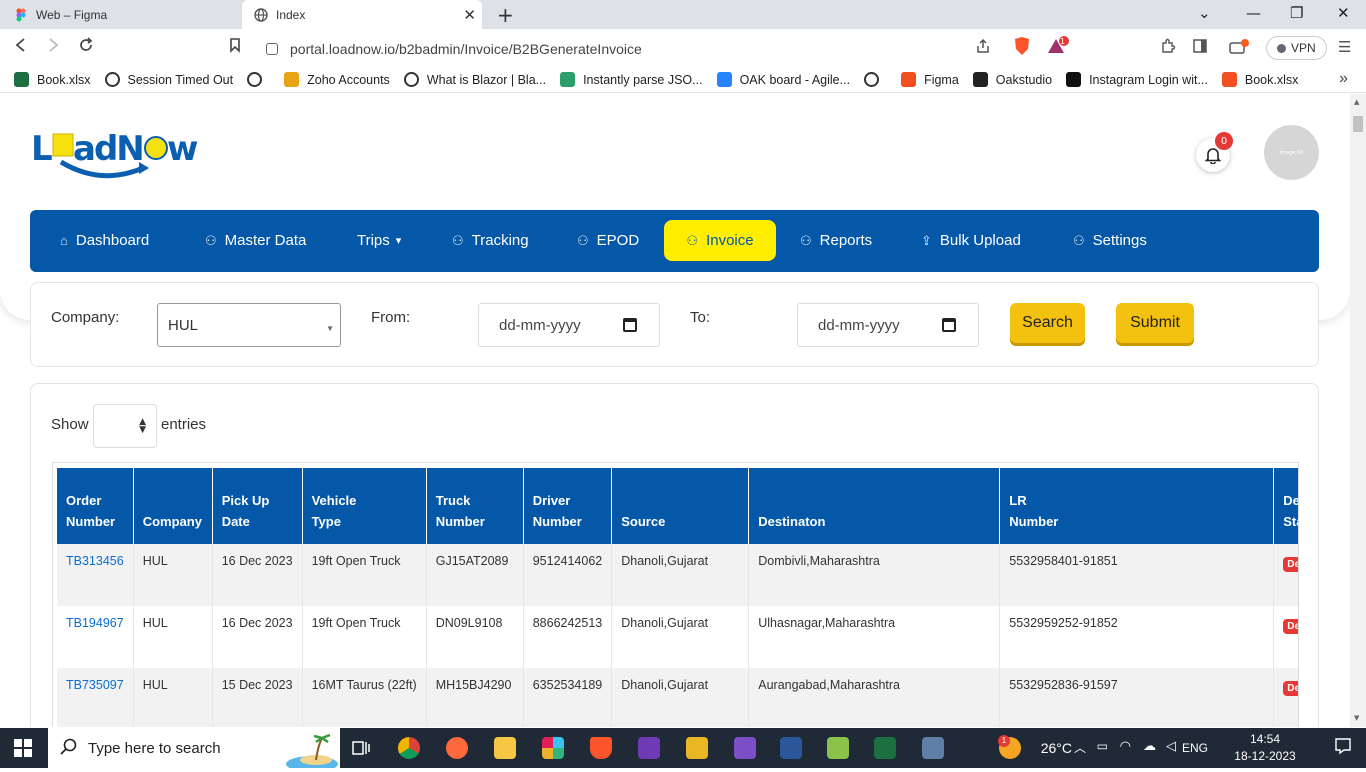  Describe the element at coordinates (874, 506) in the screenshot. I see `column-header: Destinaton` at that location.